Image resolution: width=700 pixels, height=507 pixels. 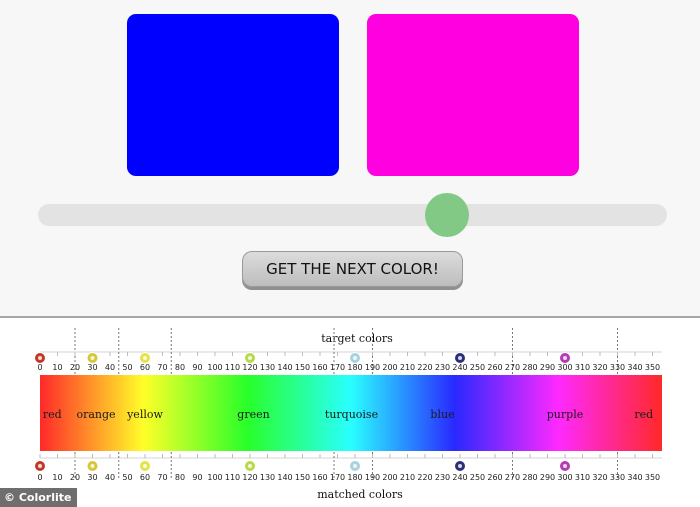 I want to click on top-scale-tick-label: 340, so click(x=634, y=367).